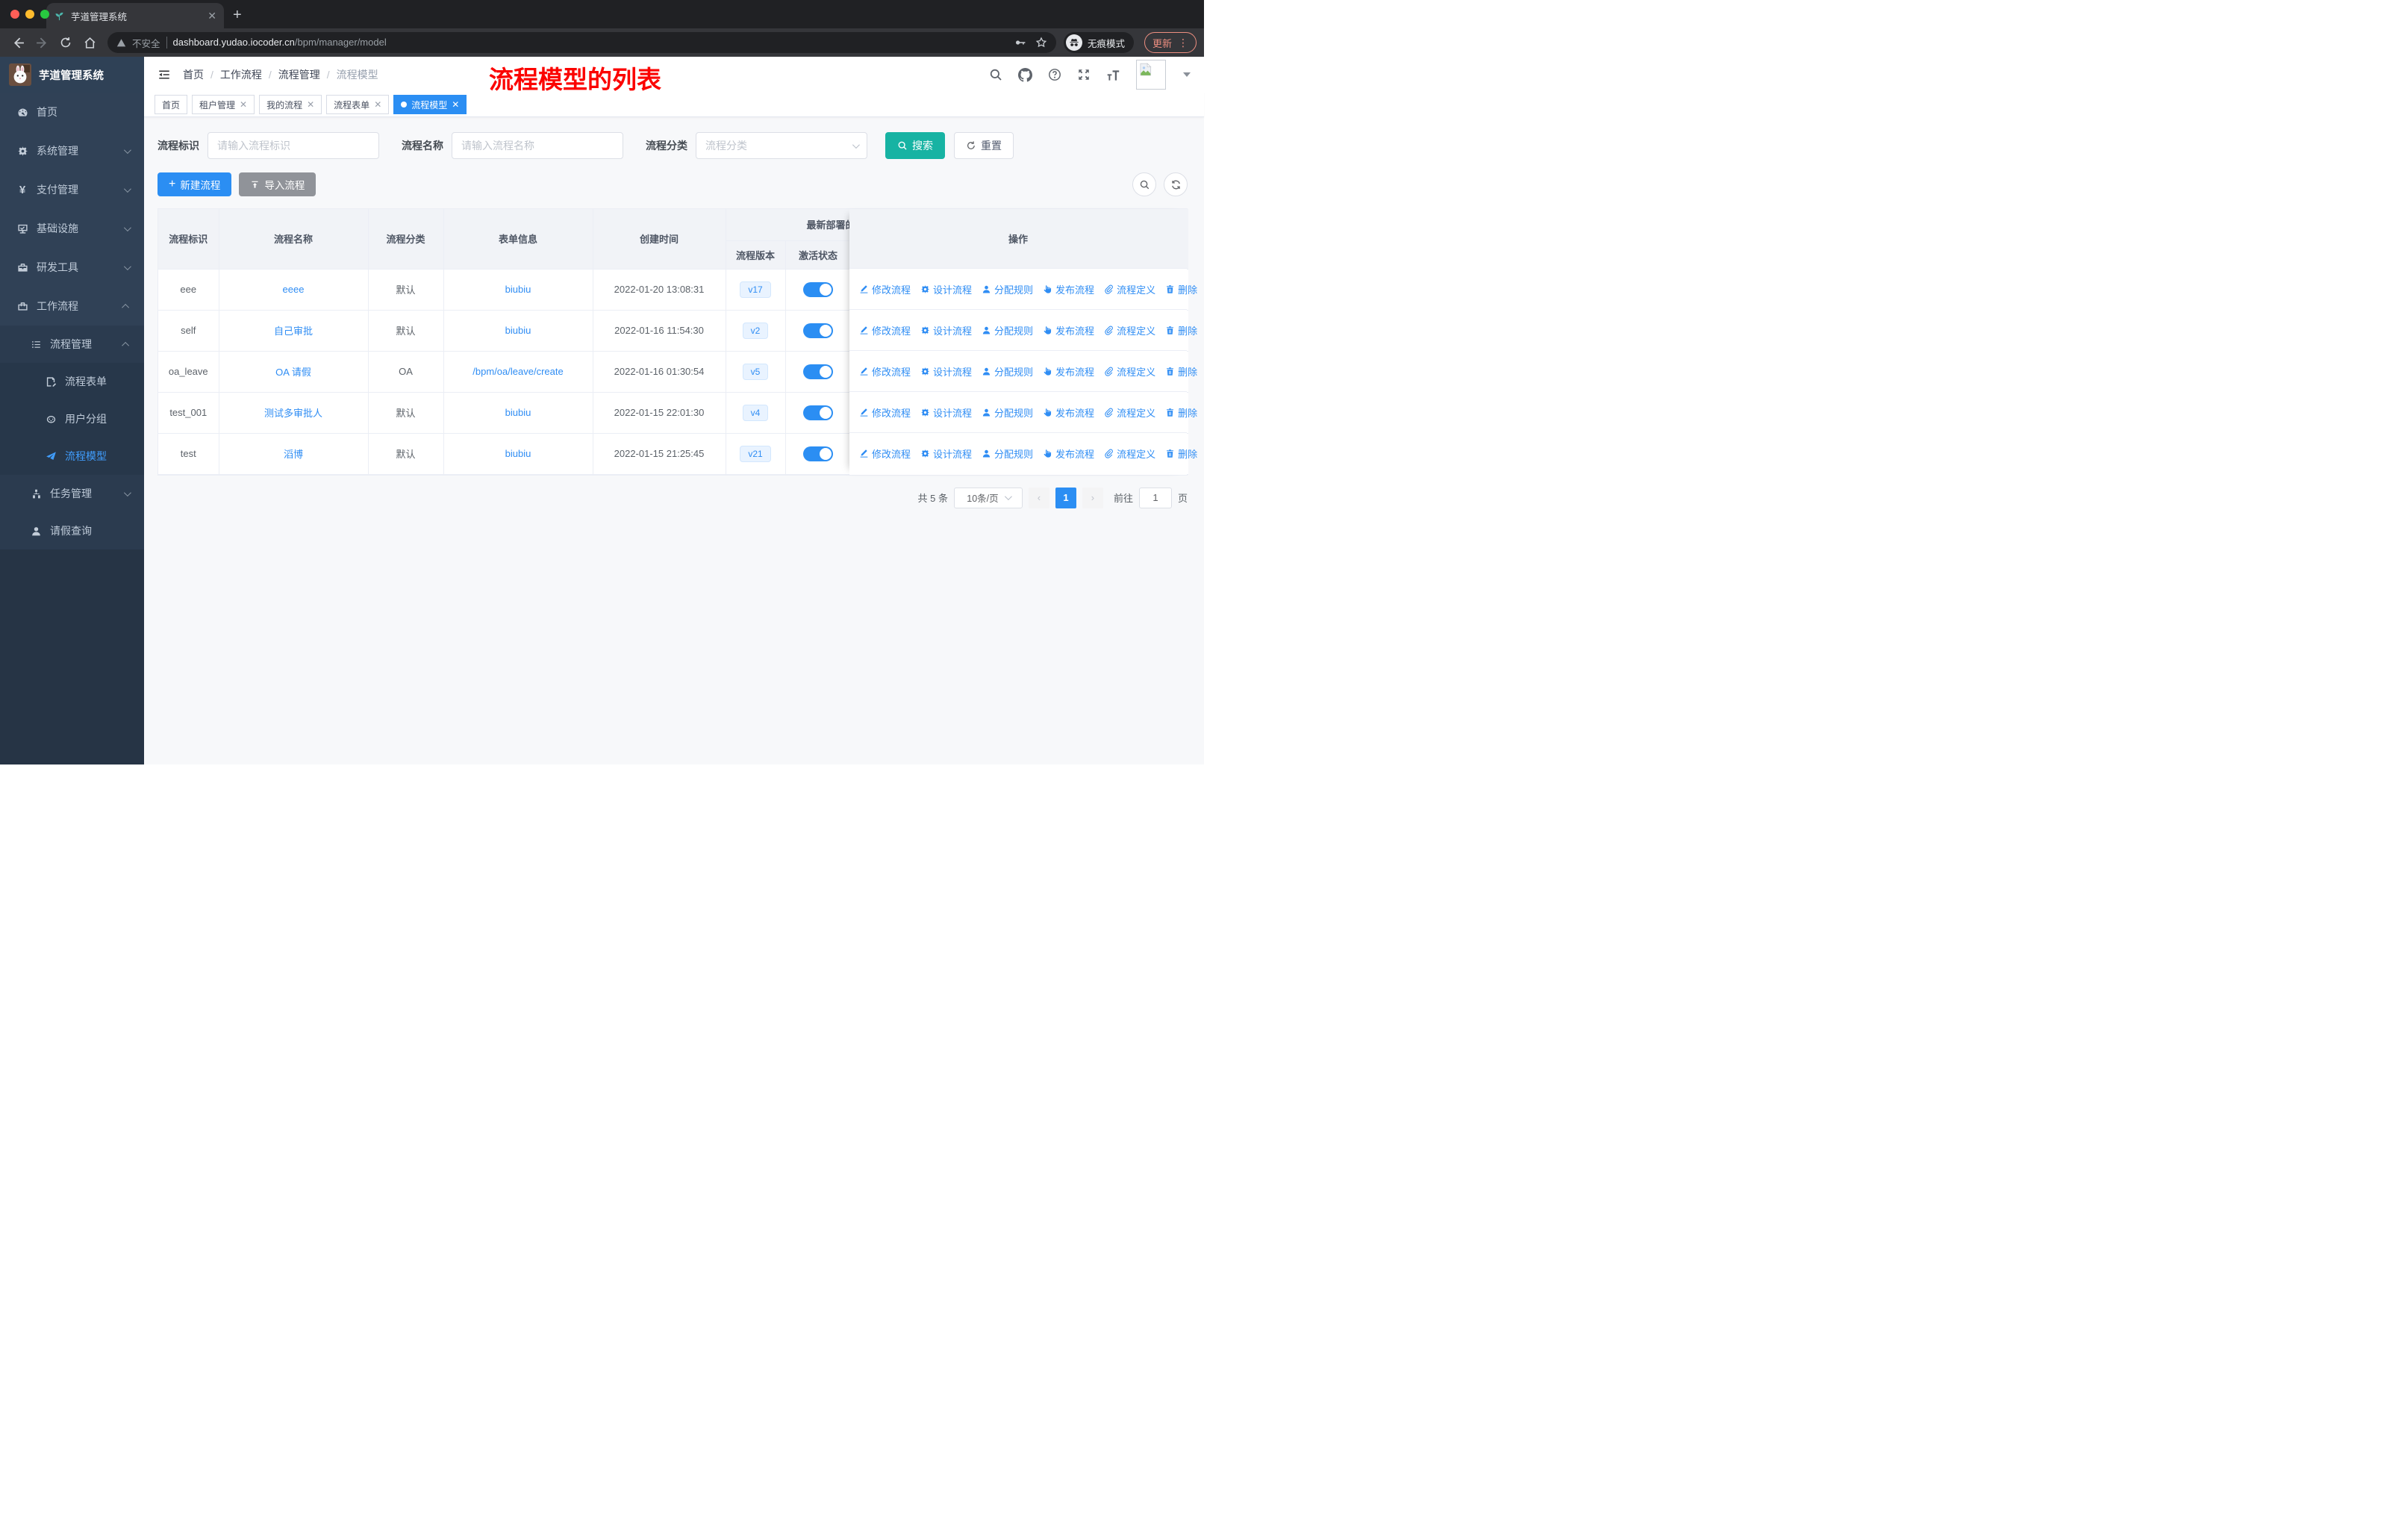 The width and height of the screenshot is (2408, 1529). I want to click on close-window-button, so click(14, 15).